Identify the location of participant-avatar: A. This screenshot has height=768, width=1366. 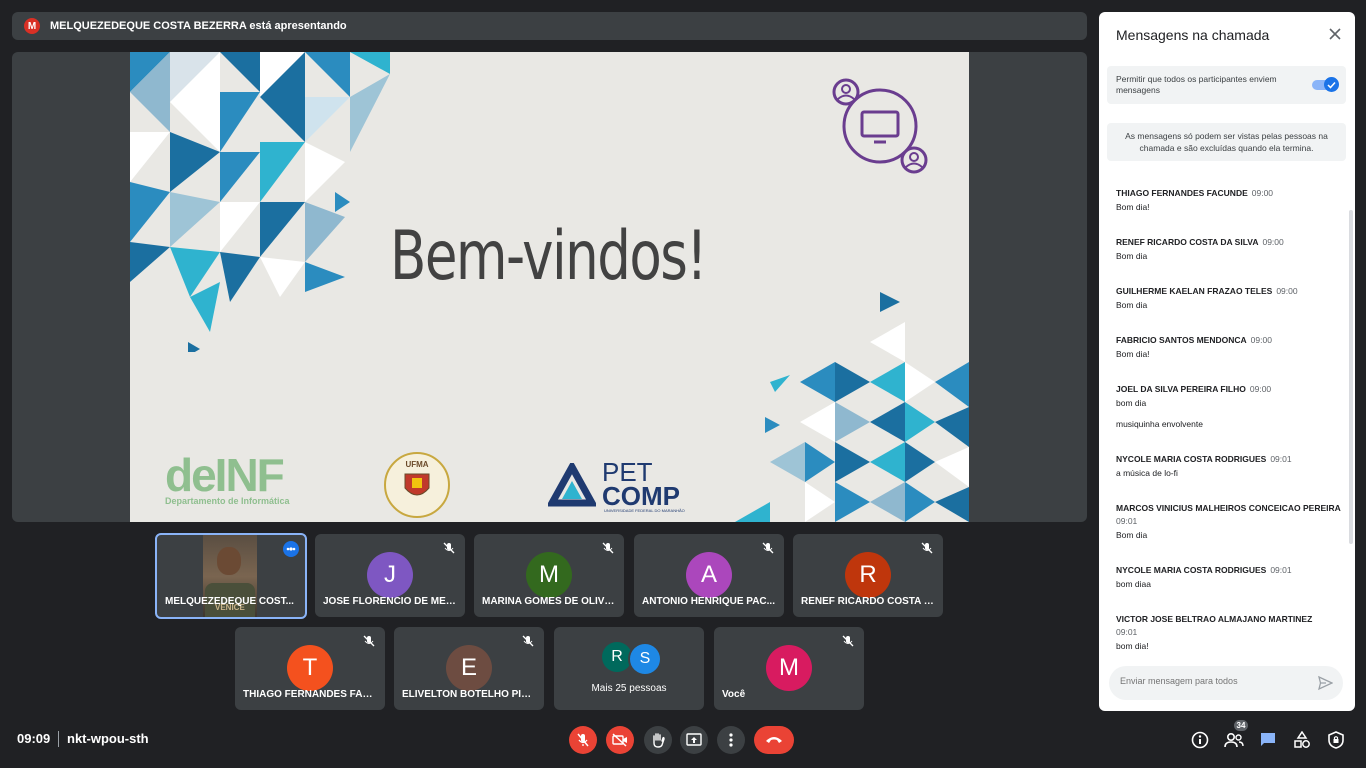
(709, 575).